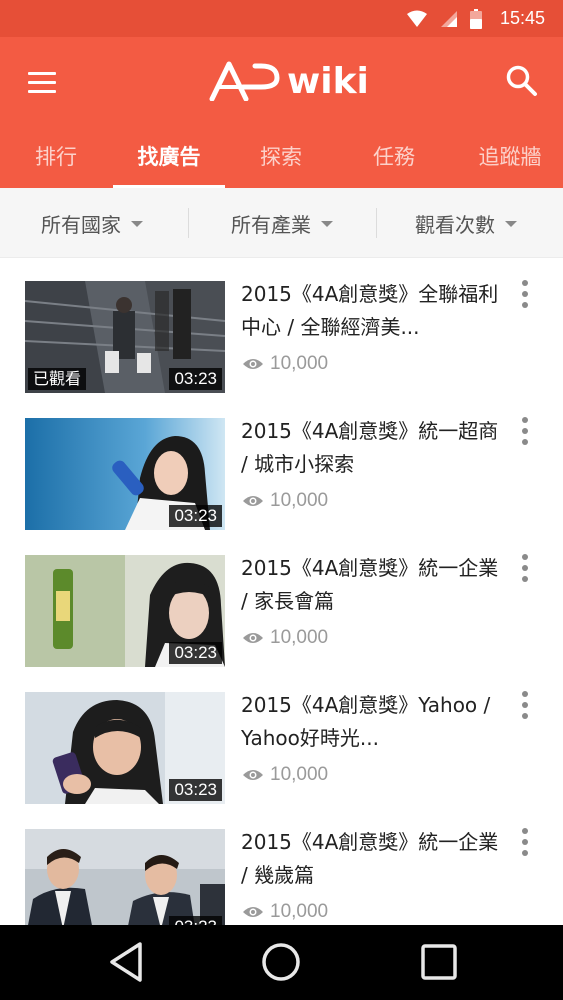 The image size is (563, 1000). I want to click on tab-explore: 探索, so click(281, 162).